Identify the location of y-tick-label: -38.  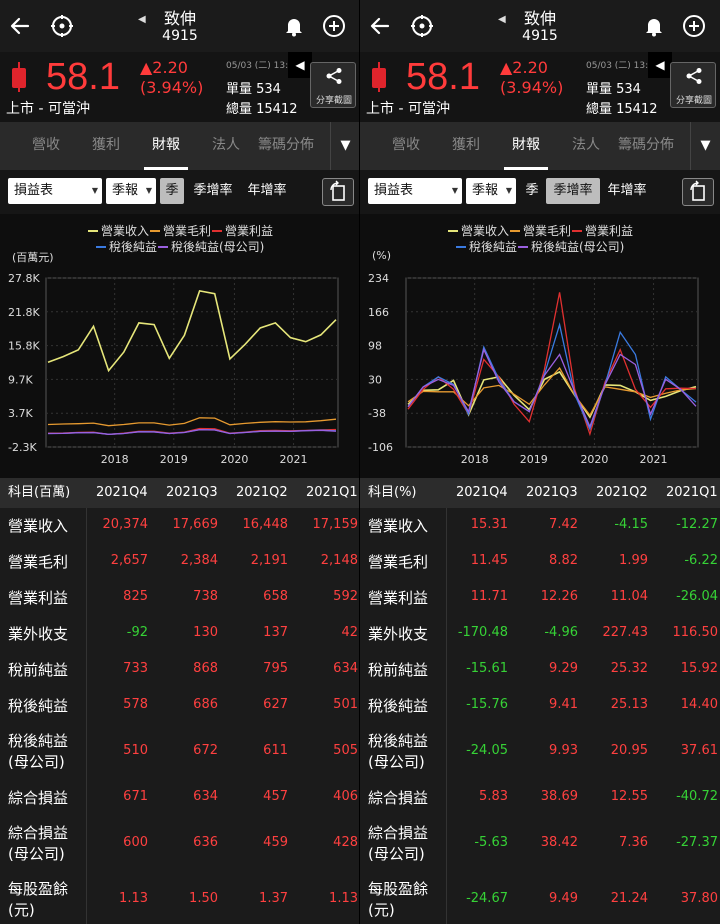
(377, 413).